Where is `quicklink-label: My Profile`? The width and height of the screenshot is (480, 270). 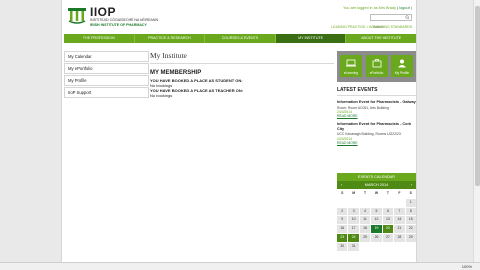
quicklink-label: My Profile is located at coordinates (402, 73).